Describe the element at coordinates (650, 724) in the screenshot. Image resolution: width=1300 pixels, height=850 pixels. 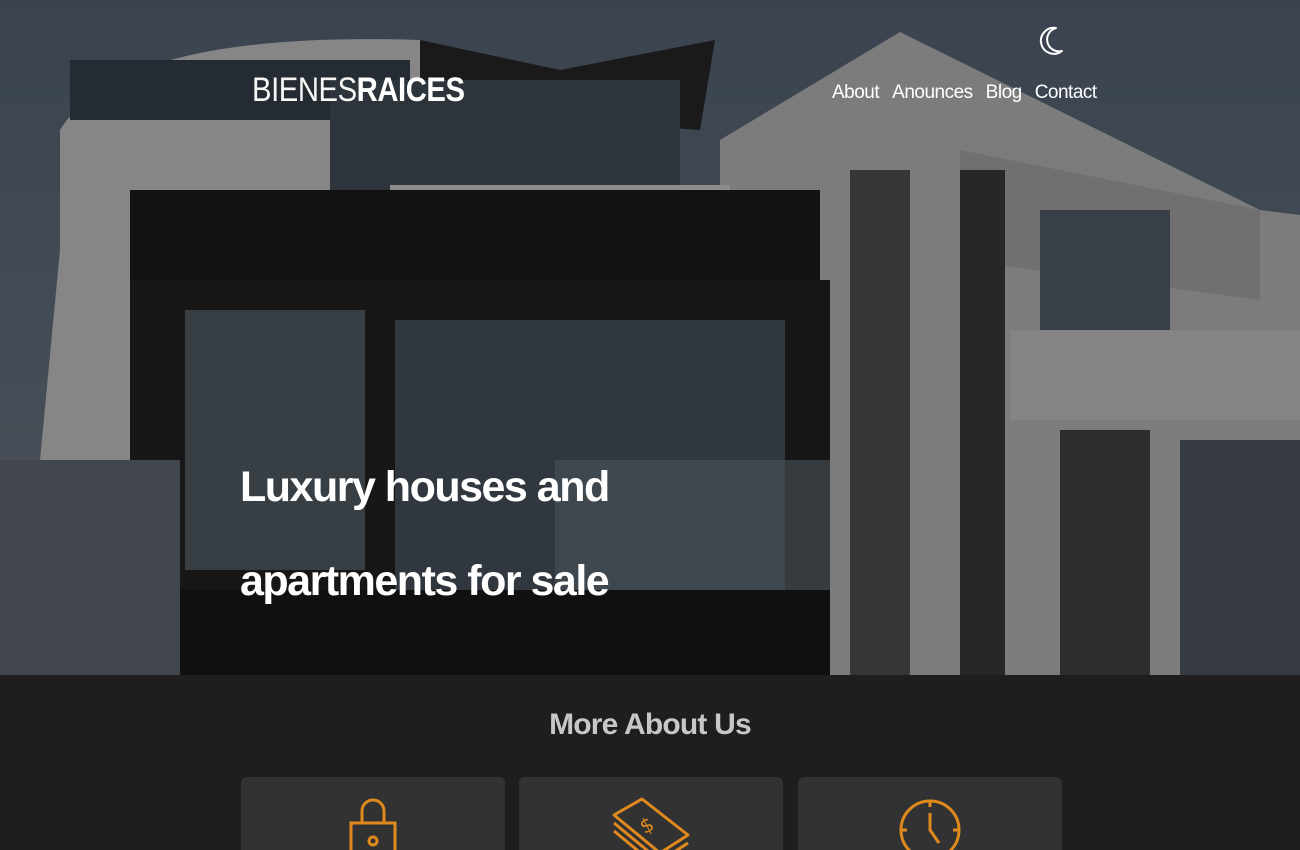
I see `about-title: More About Us` at that location.